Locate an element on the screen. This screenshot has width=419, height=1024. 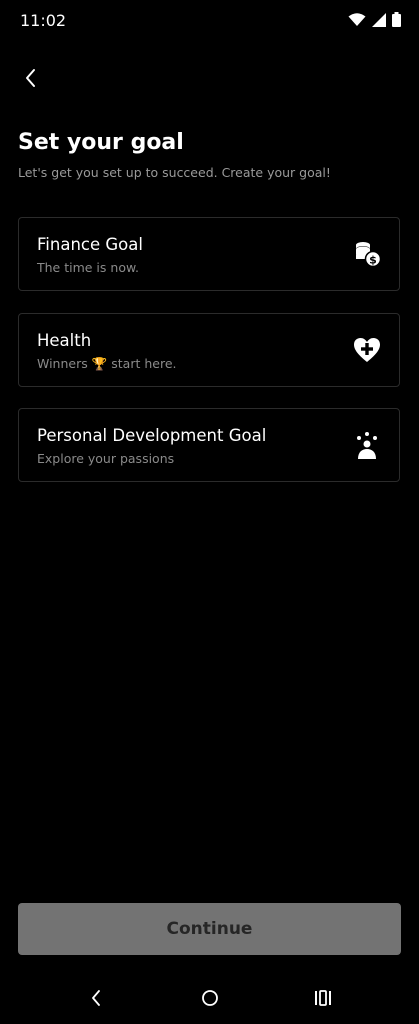
goal-card-title: Finance Goal is located at coordinates (90, 244).